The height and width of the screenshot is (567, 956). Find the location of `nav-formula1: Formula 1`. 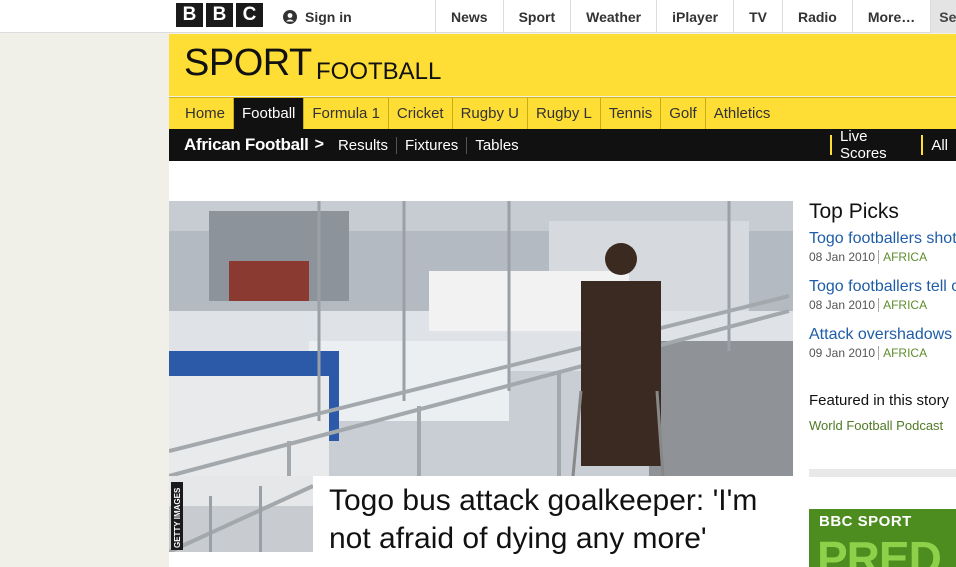

nav-formula1: Formula 1 is located at coordinates (346, 113).